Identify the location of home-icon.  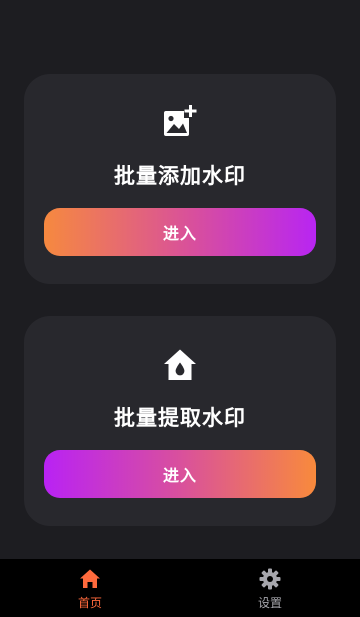
(90, 578).